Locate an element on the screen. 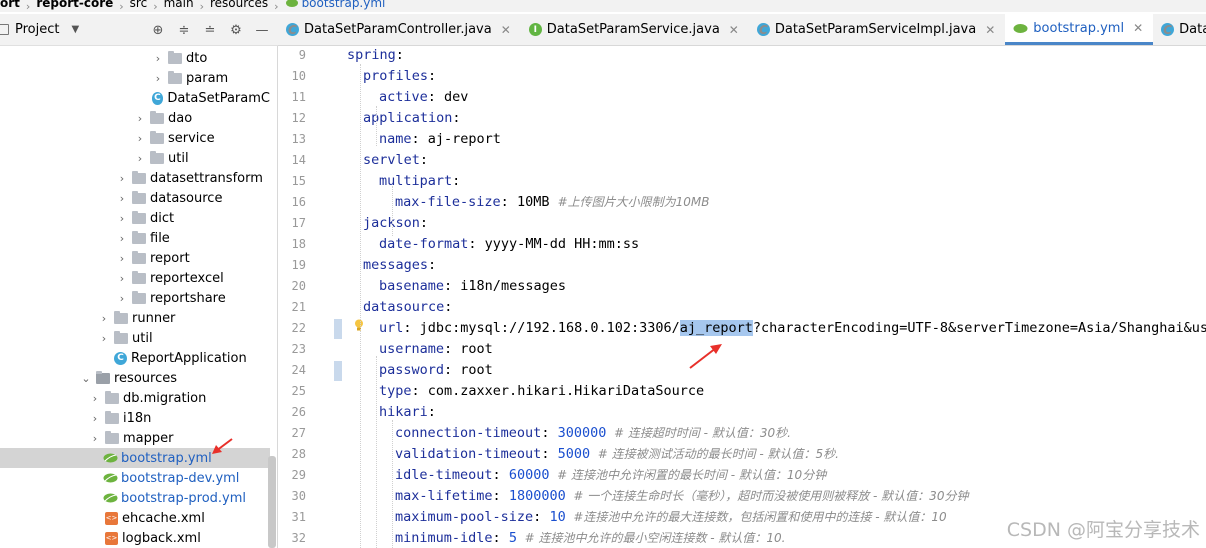 This screenshot has height=548, width=1206. tree-item-label: reportexcel is located at coordinates (187, 278).